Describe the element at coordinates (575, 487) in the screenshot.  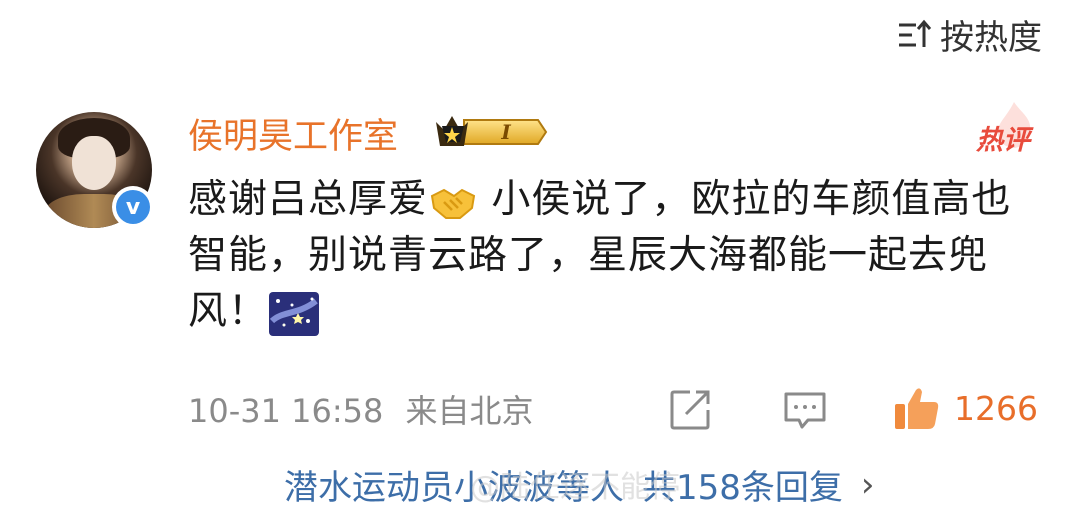
I see `watermark: @陆任逐不能停` at that location.